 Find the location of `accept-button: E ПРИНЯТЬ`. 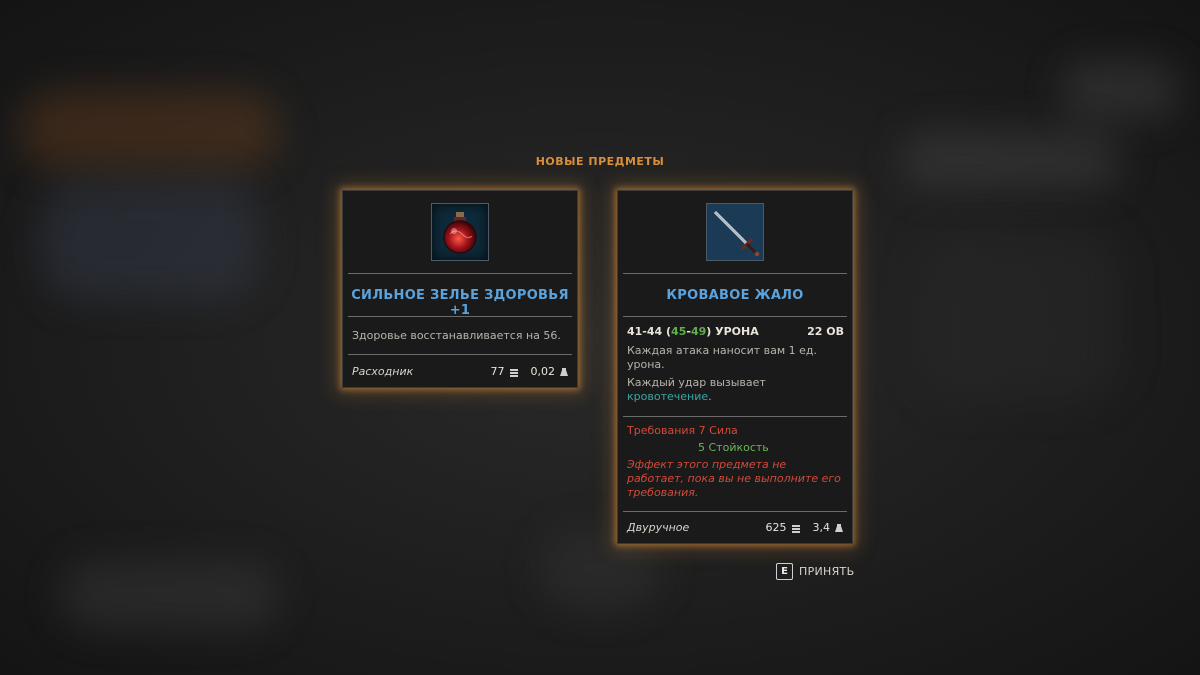

accept-button: E ПРИНЯТЬ is located at coordinates (815, 571).